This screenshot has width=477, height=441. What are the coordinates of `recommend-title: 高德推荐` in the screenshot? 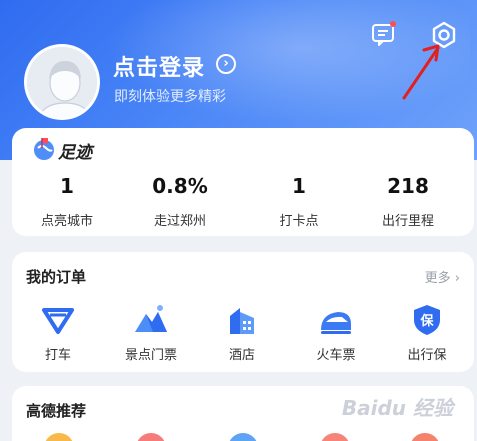 It's located at (56, 411).